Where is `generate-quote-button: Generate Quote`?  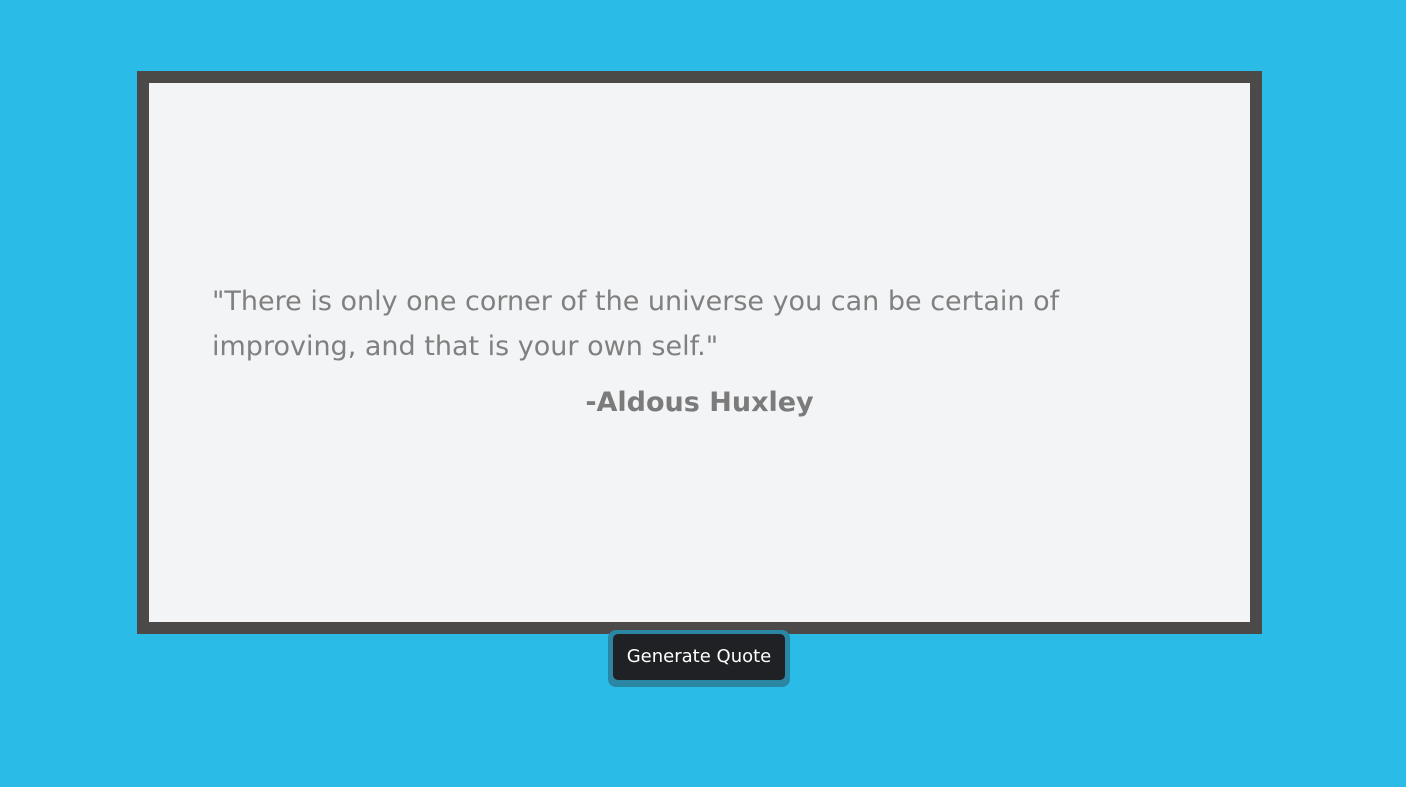 generate-quote-button: Generate Quote is located at coordinates (699, 657).